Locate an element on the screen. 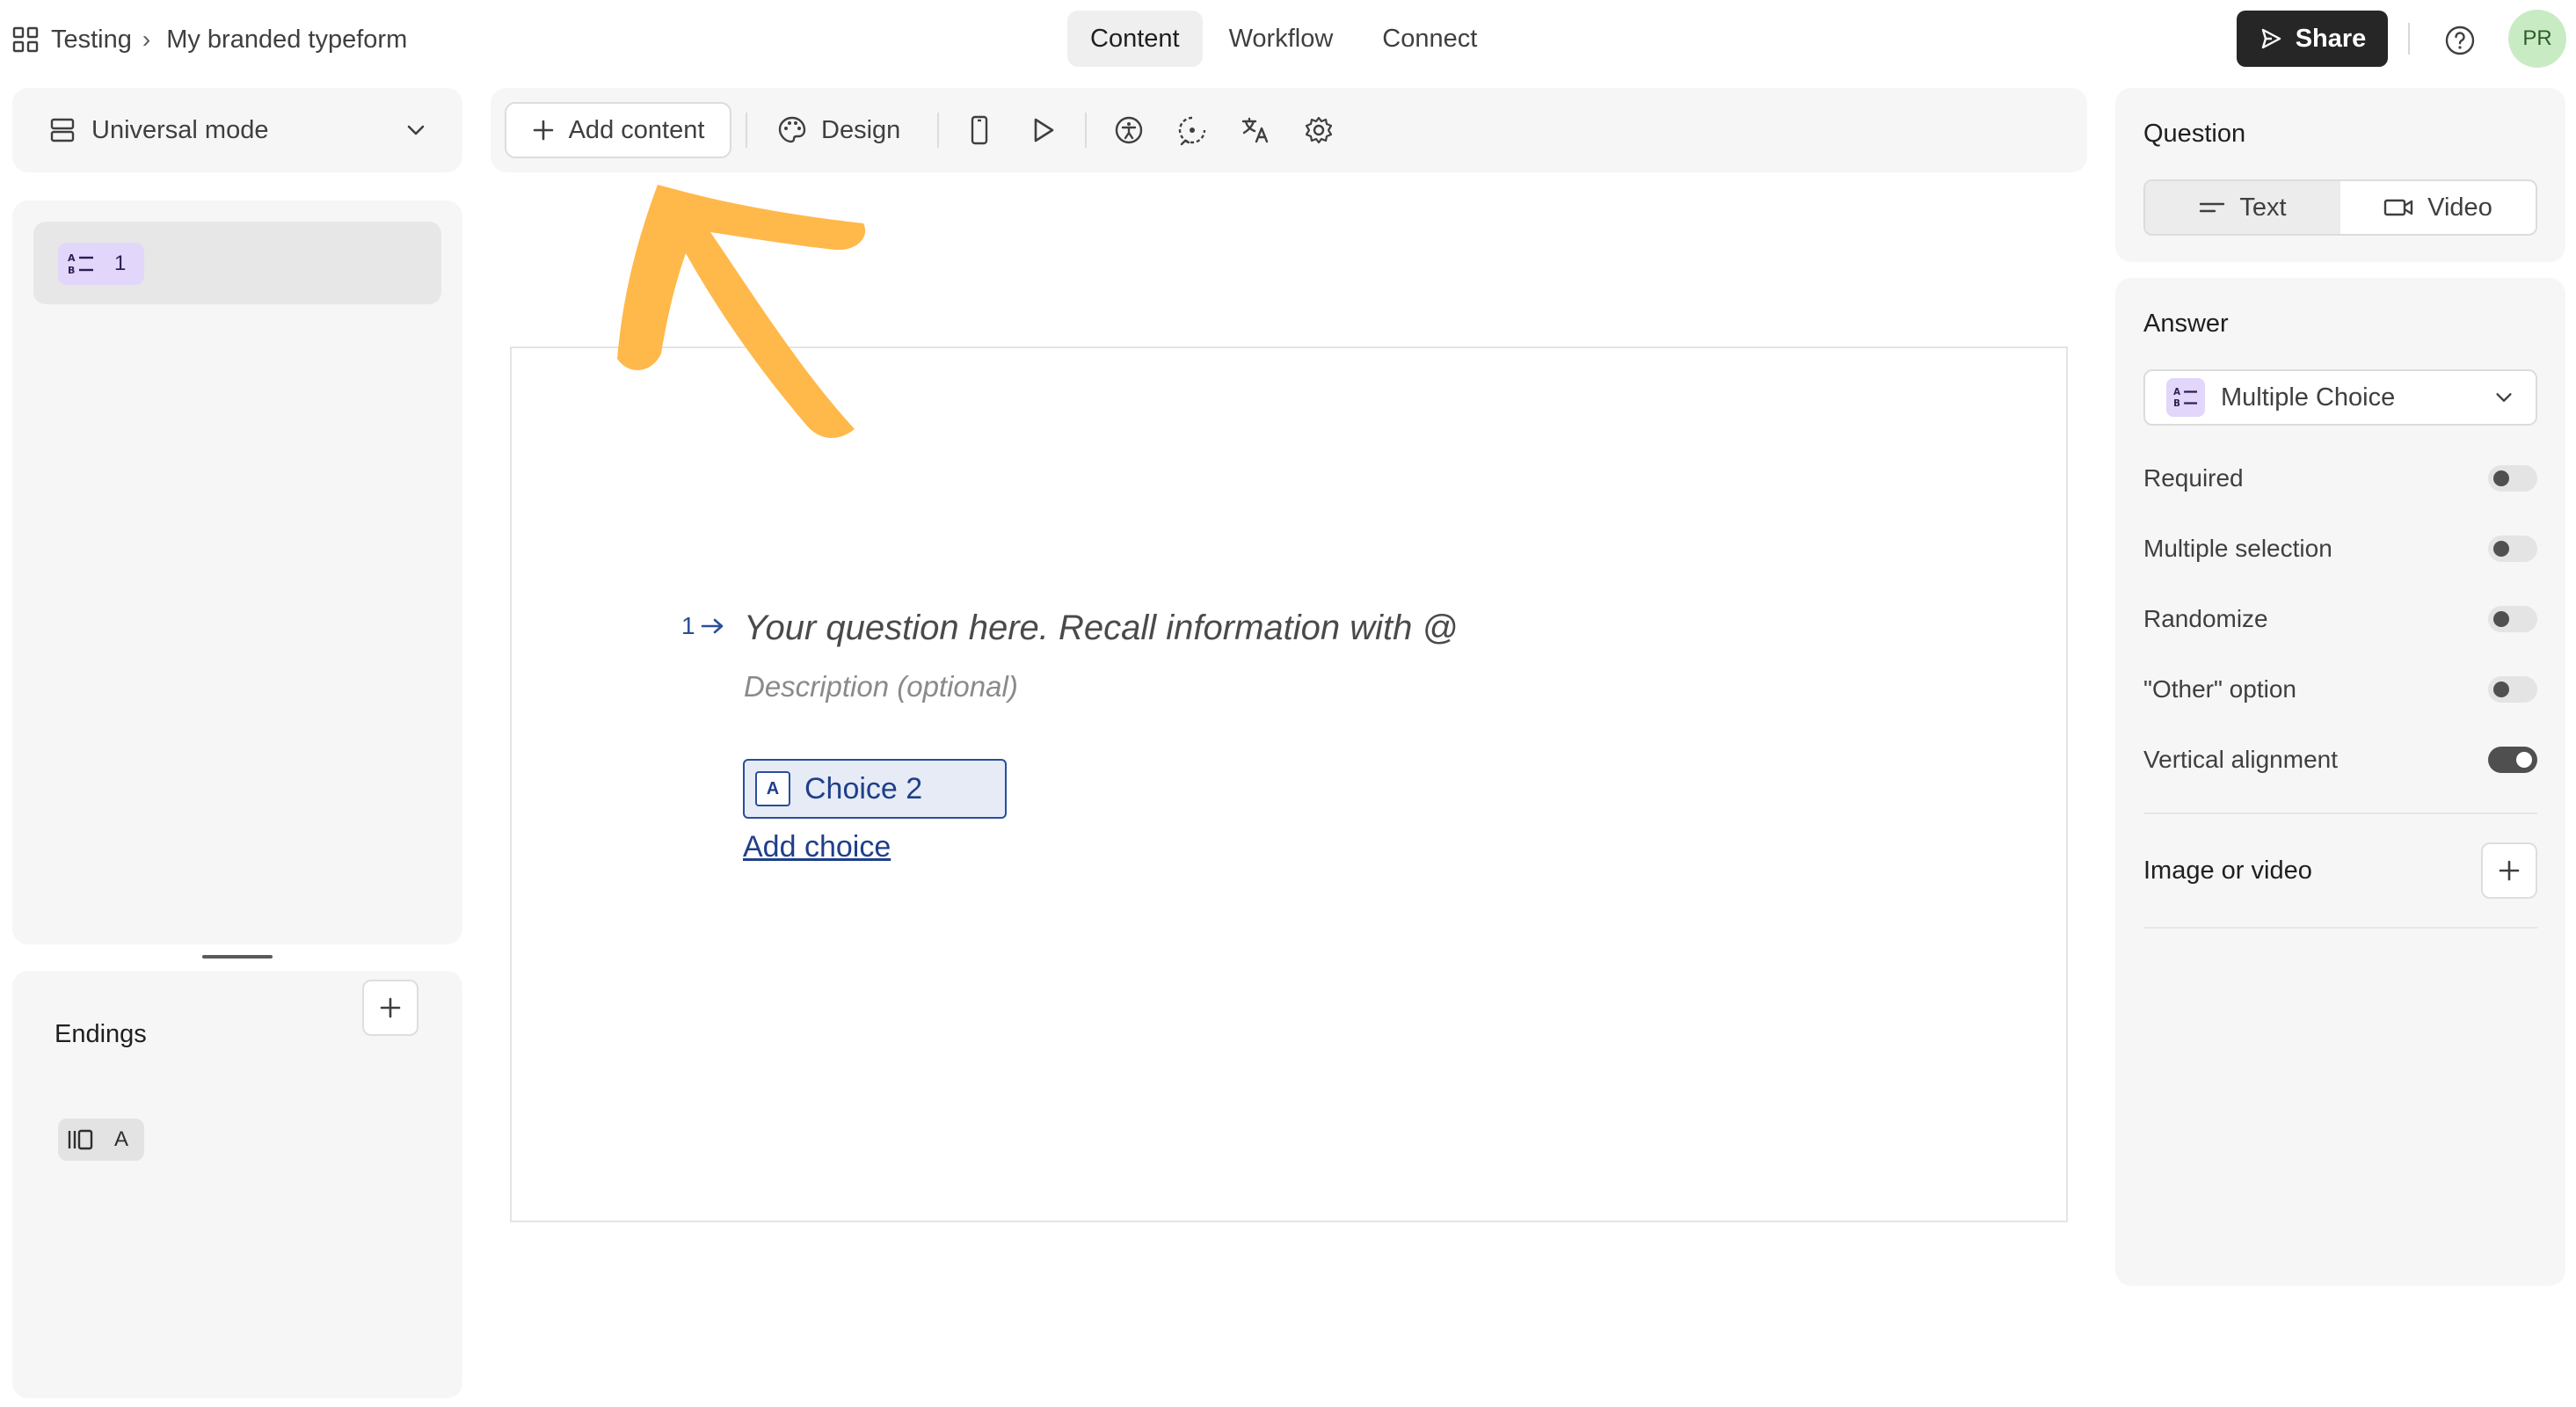 Image resolution: width=2576 pixels, height=1407 pixels. other-option-toggle is located at coordinates (2512, 690).